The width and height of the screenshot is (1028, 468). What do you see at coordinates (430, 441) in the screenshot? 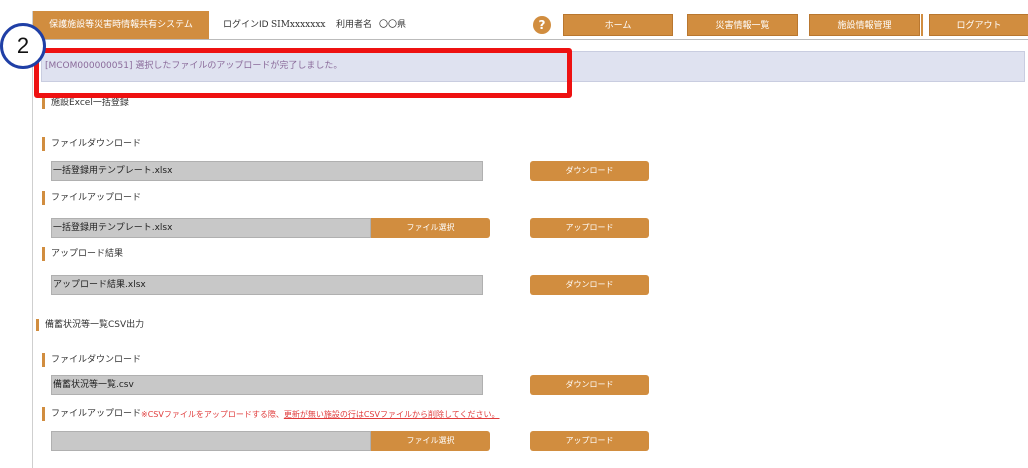
I see `csv-file-select-button: ファイル選択` at bounding box center [430, 441].